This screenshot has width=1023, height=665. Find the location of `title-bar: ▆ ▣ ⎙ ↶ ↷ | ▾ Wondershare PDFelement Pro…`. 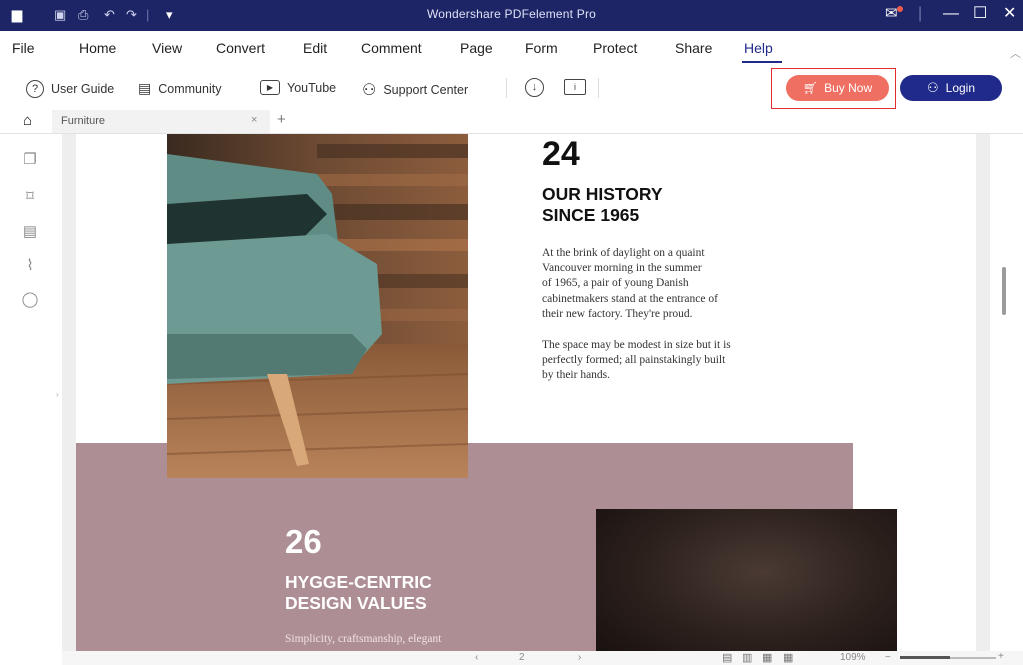

title-bar: ▆ ▣ ⎙ ↶ ↷ | ▾ Wondershare PDFelement Pro… is located at coordinates (511, 15).